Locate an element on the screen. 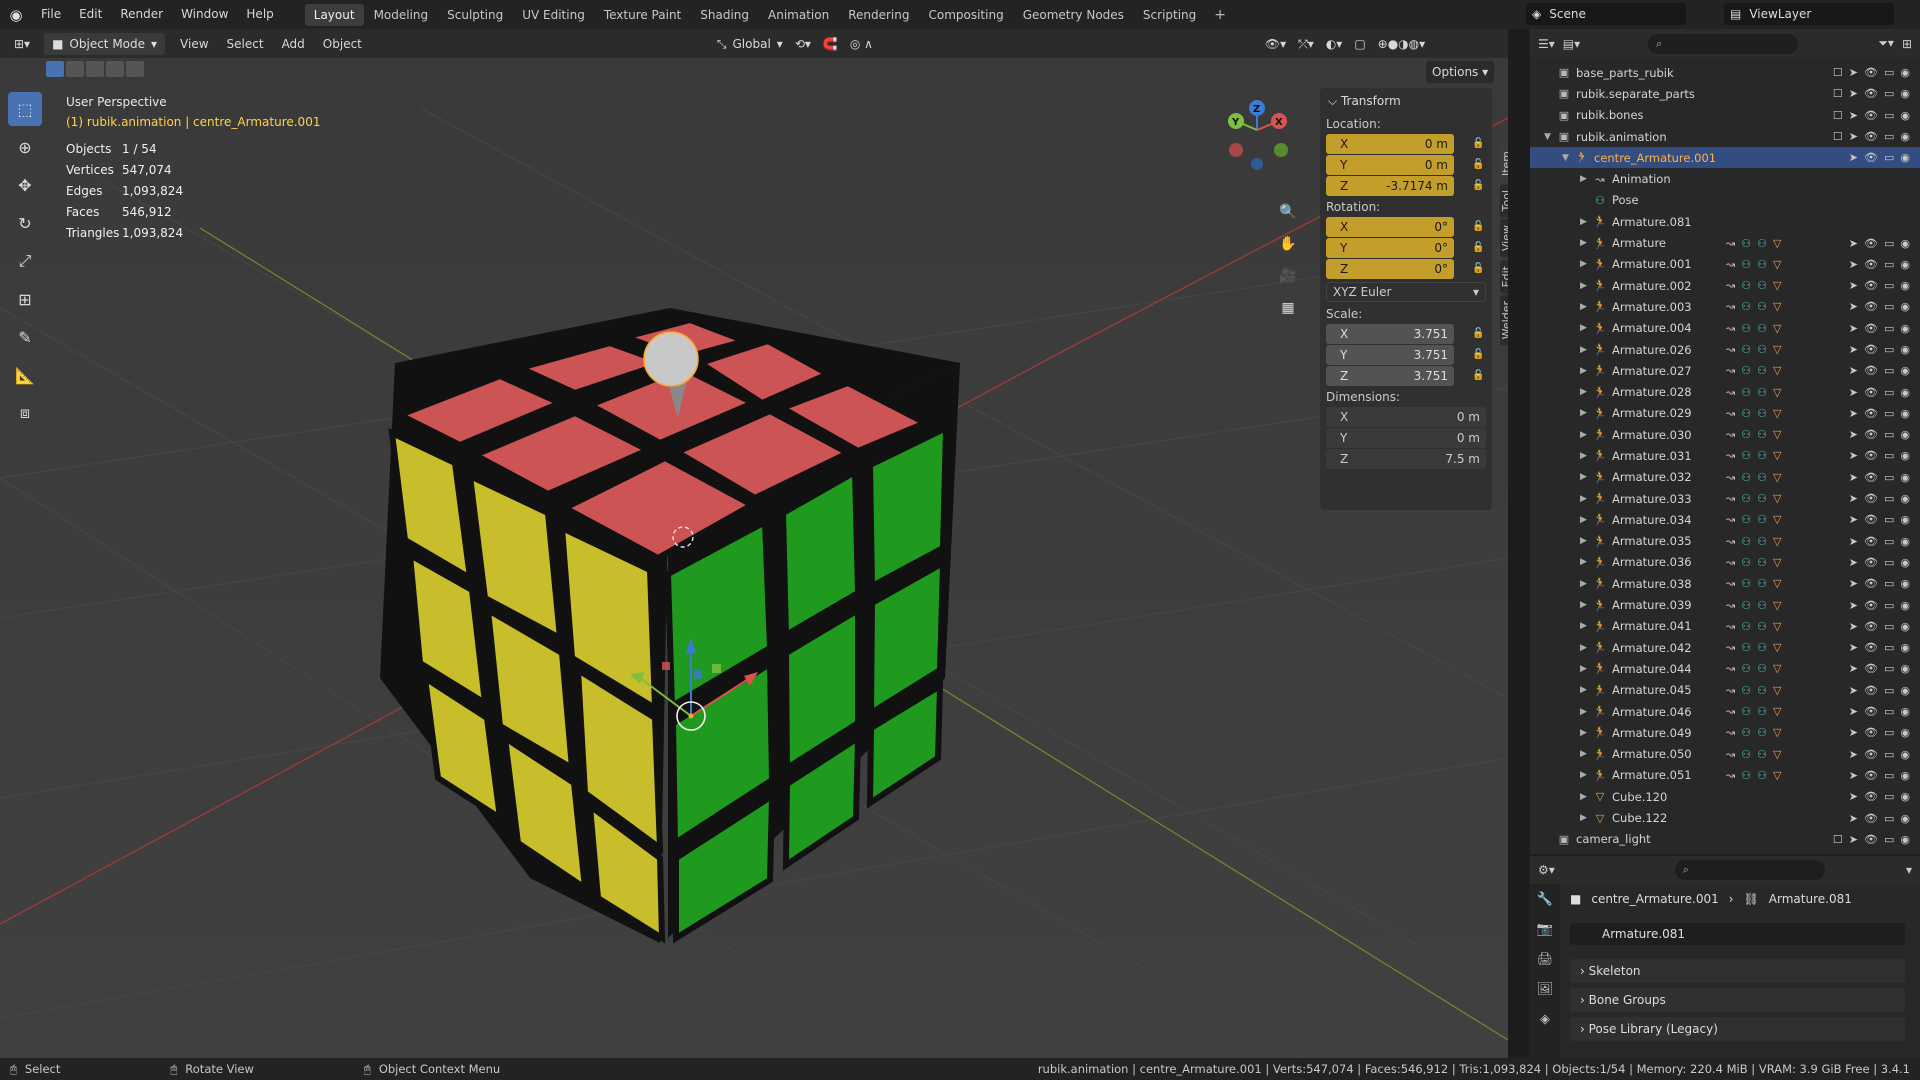 The height and width of the screenshot is (1080, 1920). blender-logo-icon: ◉ is located at coordinates (16, 14).